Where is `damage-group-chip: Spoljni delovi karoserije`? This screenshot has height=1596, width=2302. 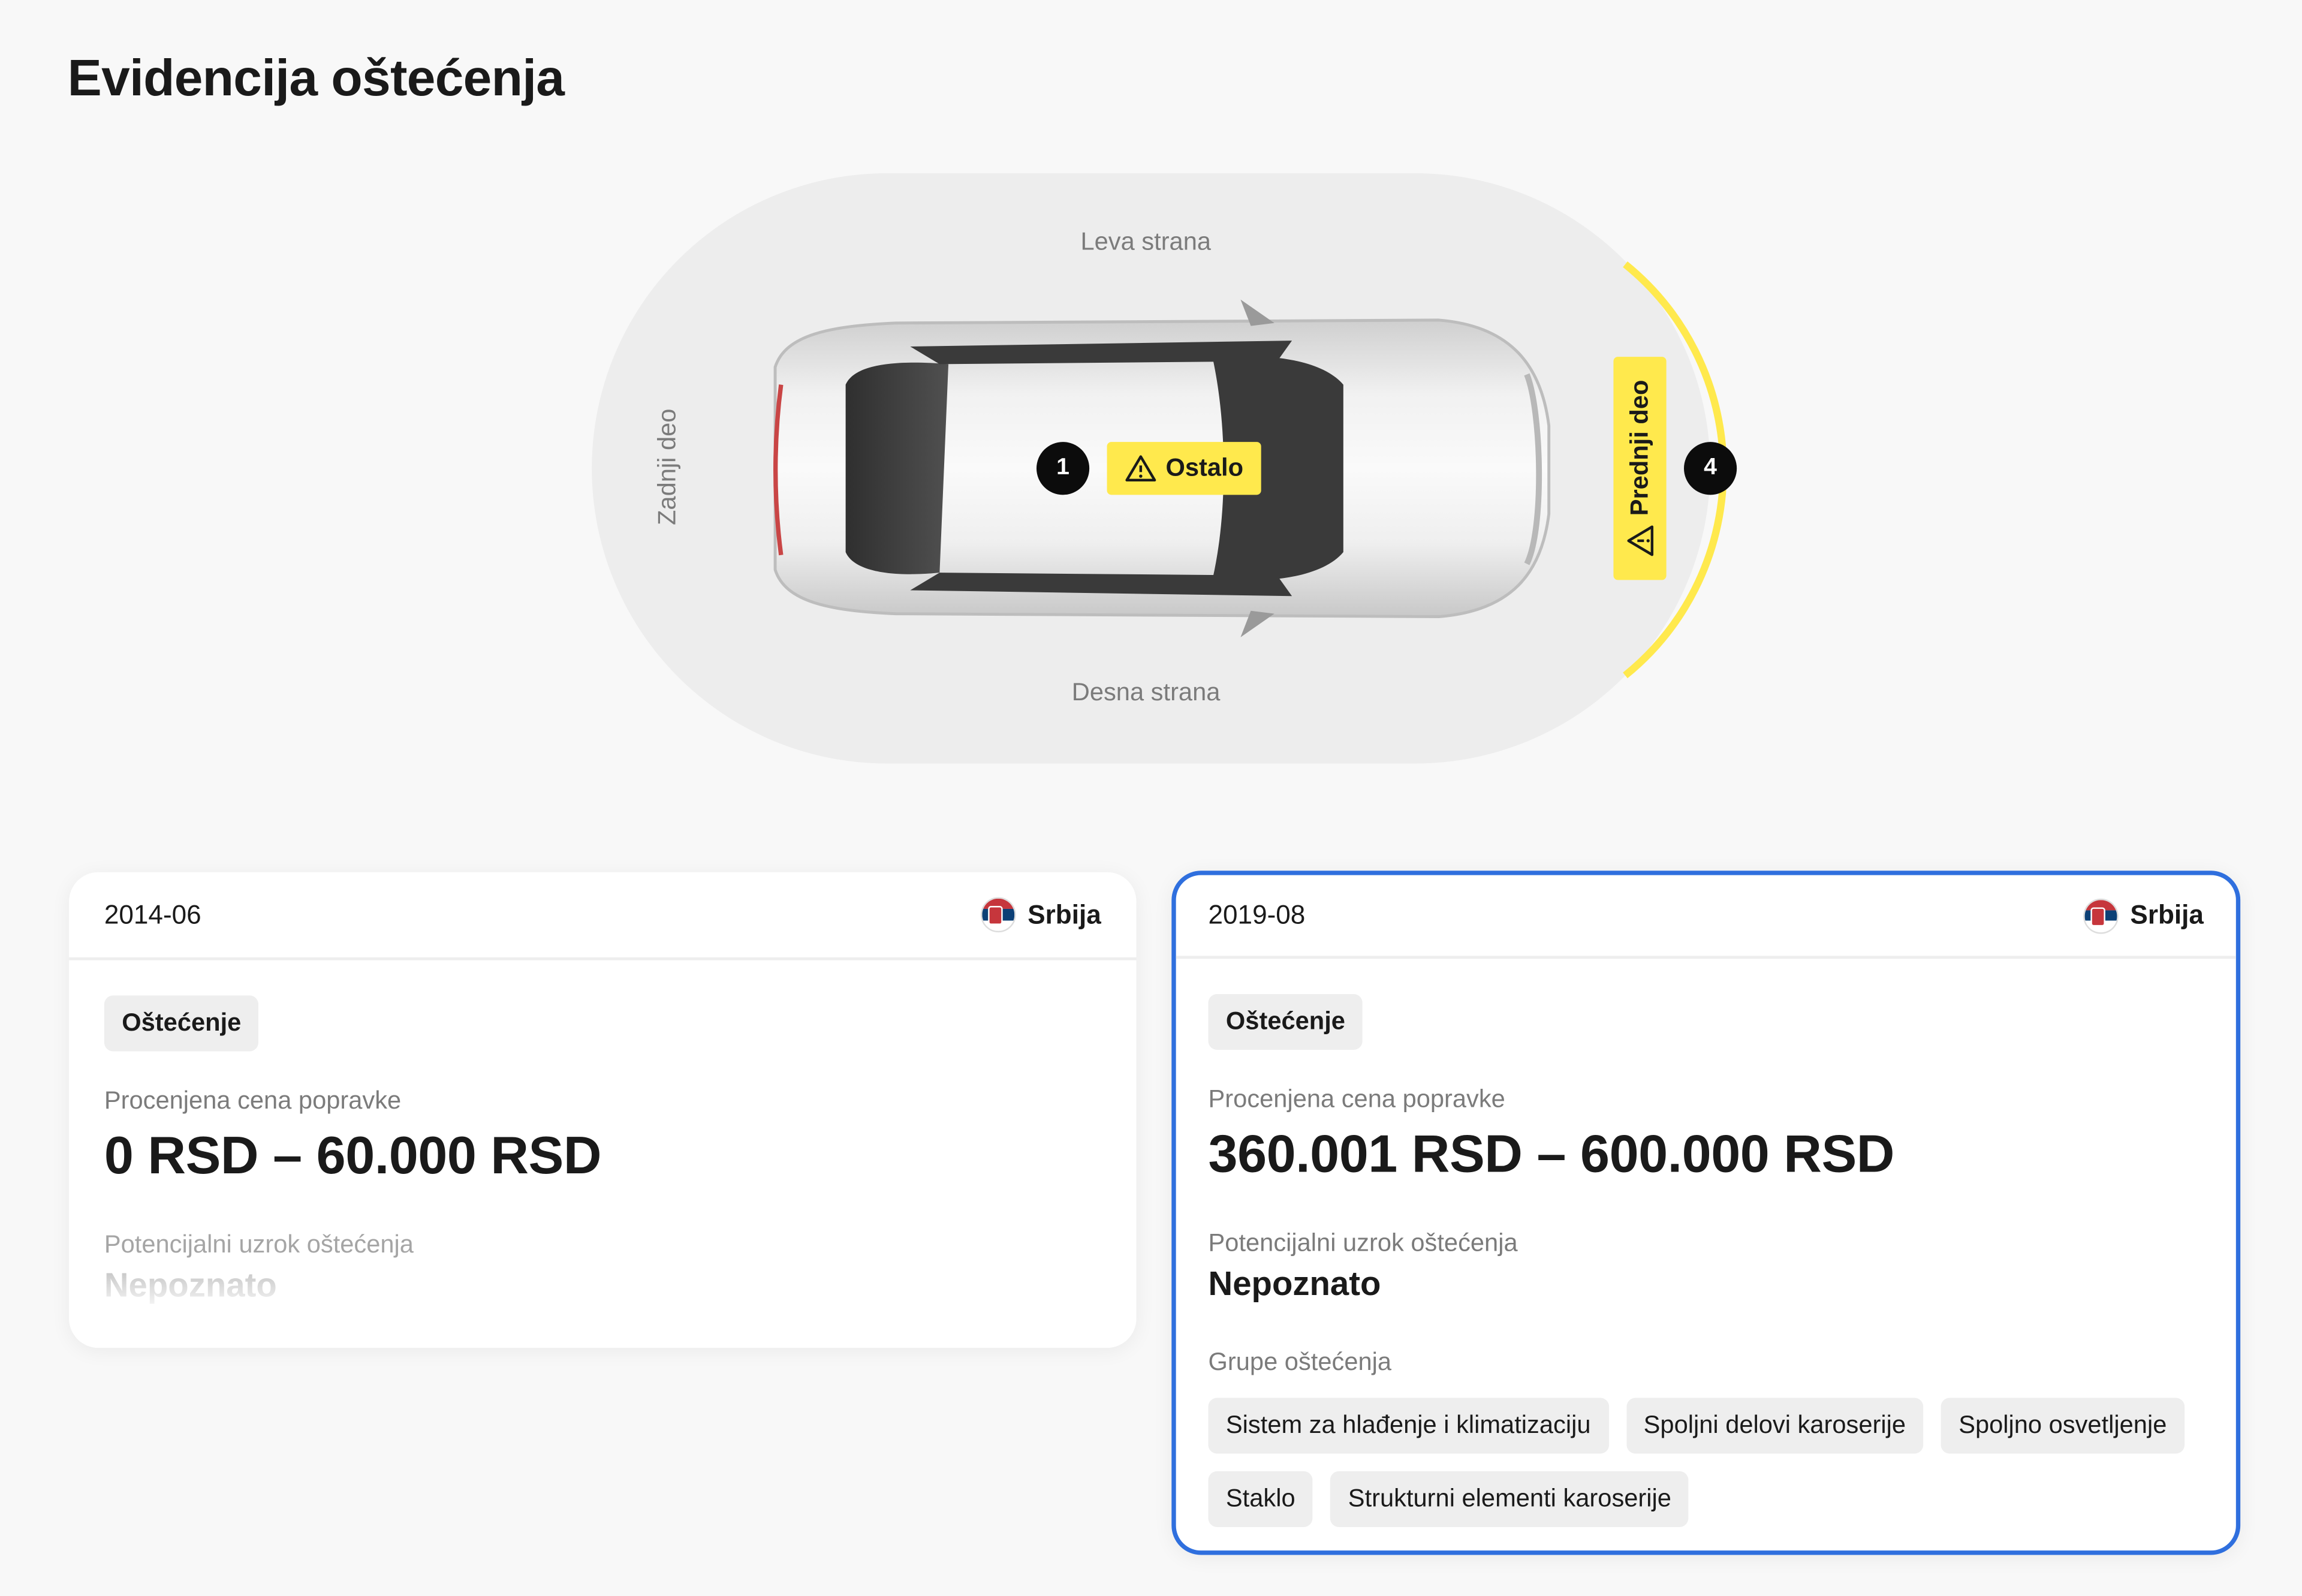 damage-group-chip: Spoljni delovi karoserije is located at coordinates (1775, 1426).